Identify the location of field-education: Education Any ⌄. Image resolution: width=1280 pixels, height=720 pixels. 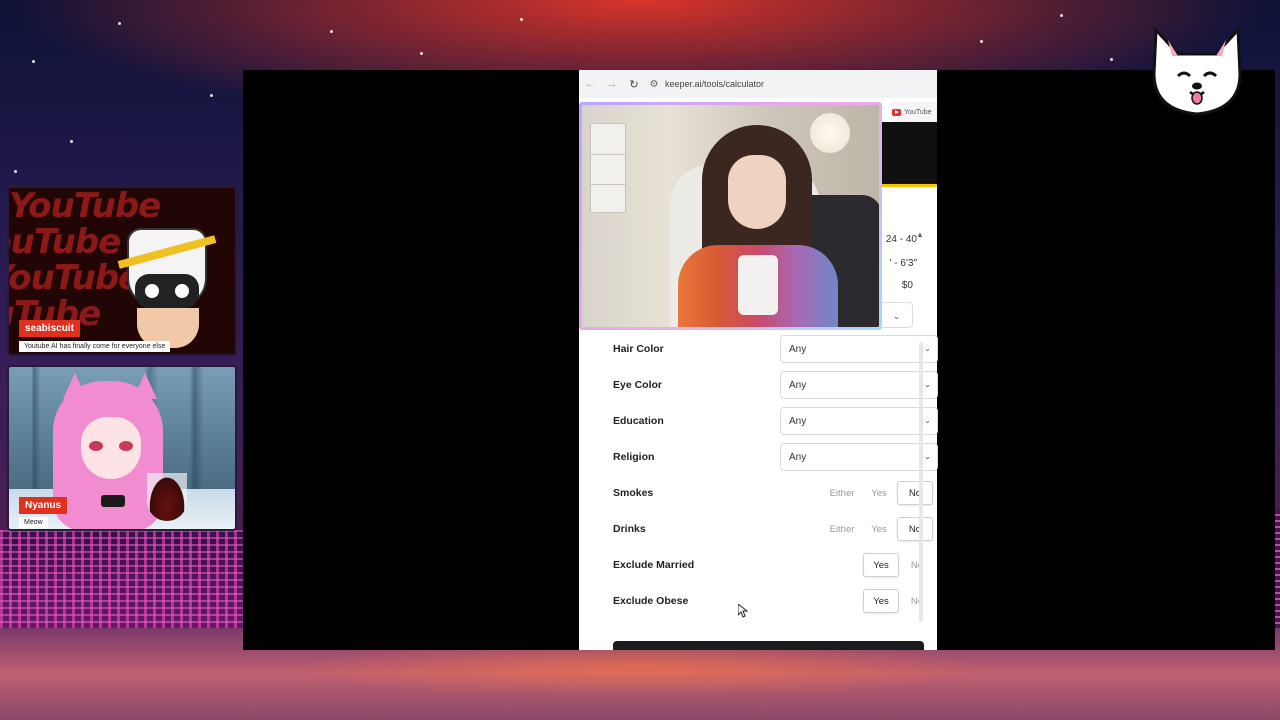
(775, 421).